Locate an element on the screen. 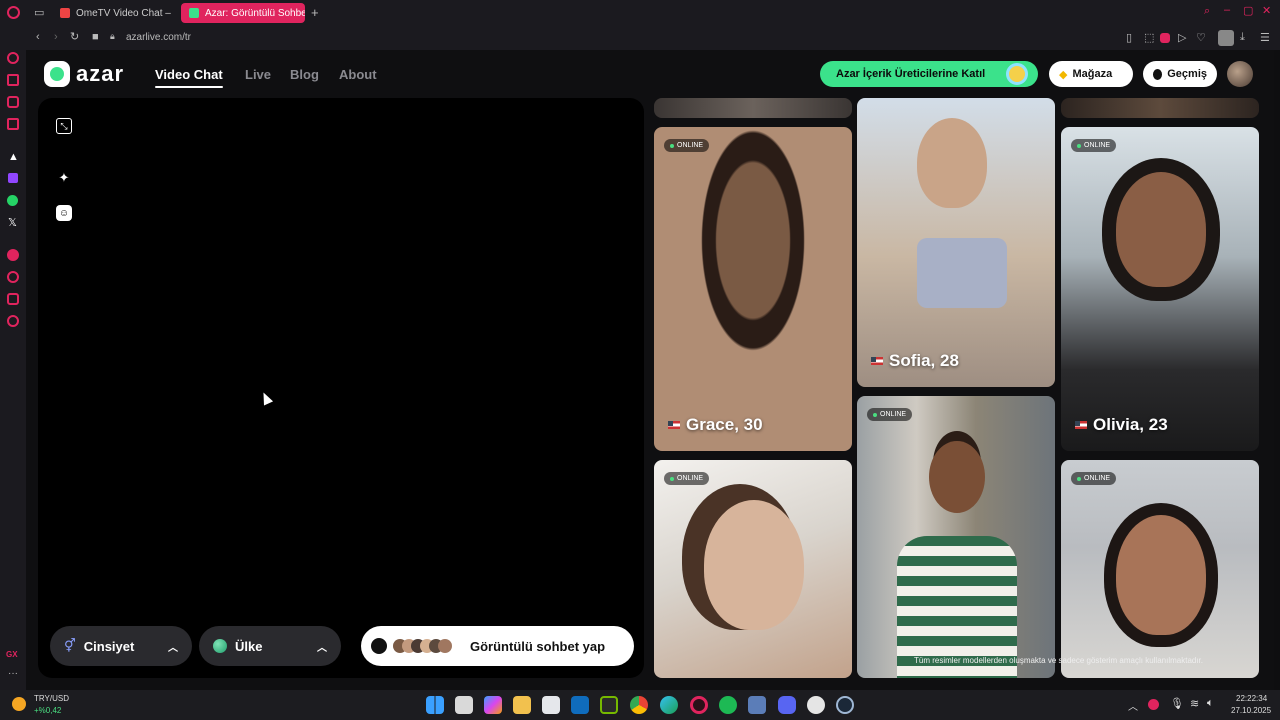 The image size is (1280, 720). profile-card: Sofia, 28 is located at coordinates (956, 242).